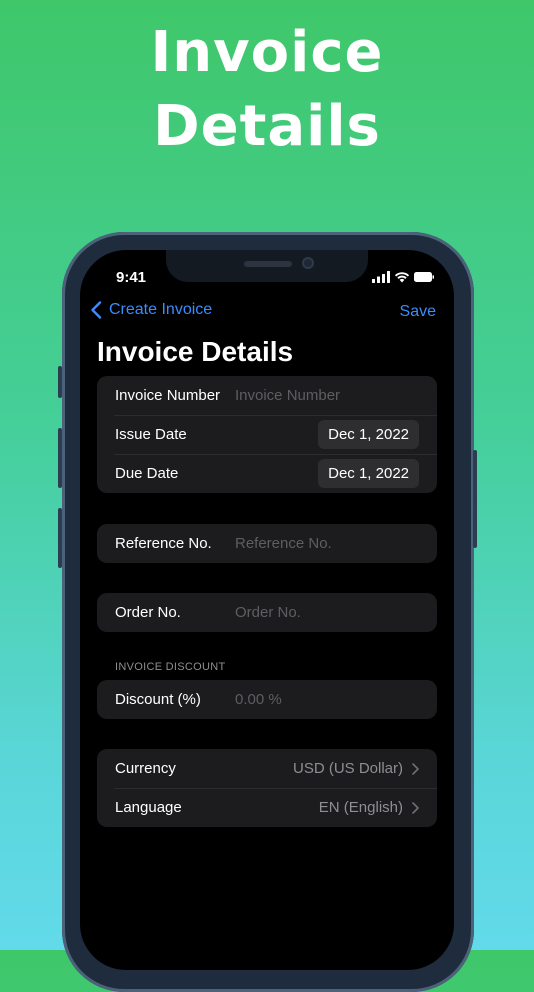 The image size is (534, 992). What do you see at coordinates (267, 473) in the screenshot?
I see `due-date-row: Due Date Dec 1, 2022` at bounding box center [267, 473].